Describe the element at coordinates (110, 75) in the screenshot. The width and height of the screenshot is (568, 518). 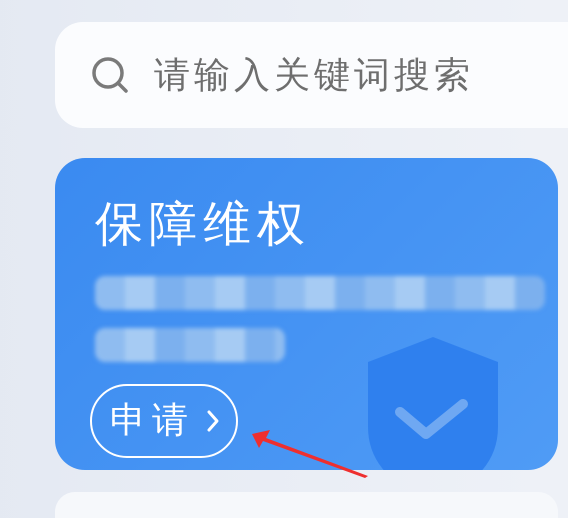
I see `search-icon` at that location.